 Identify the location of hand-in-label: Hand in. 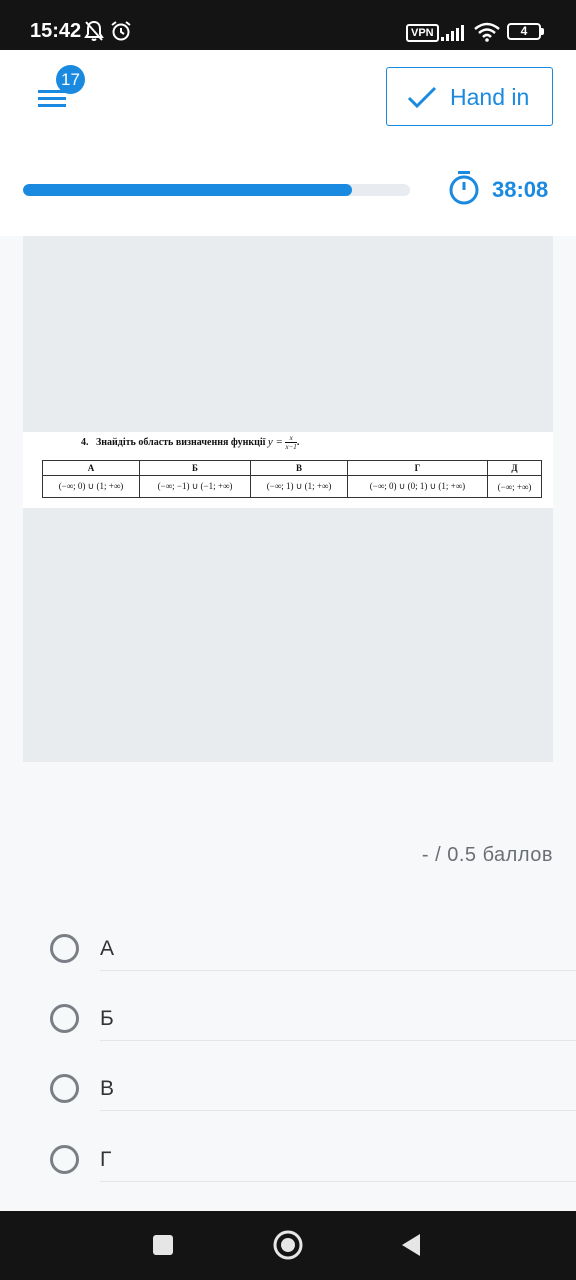
(490, 97).